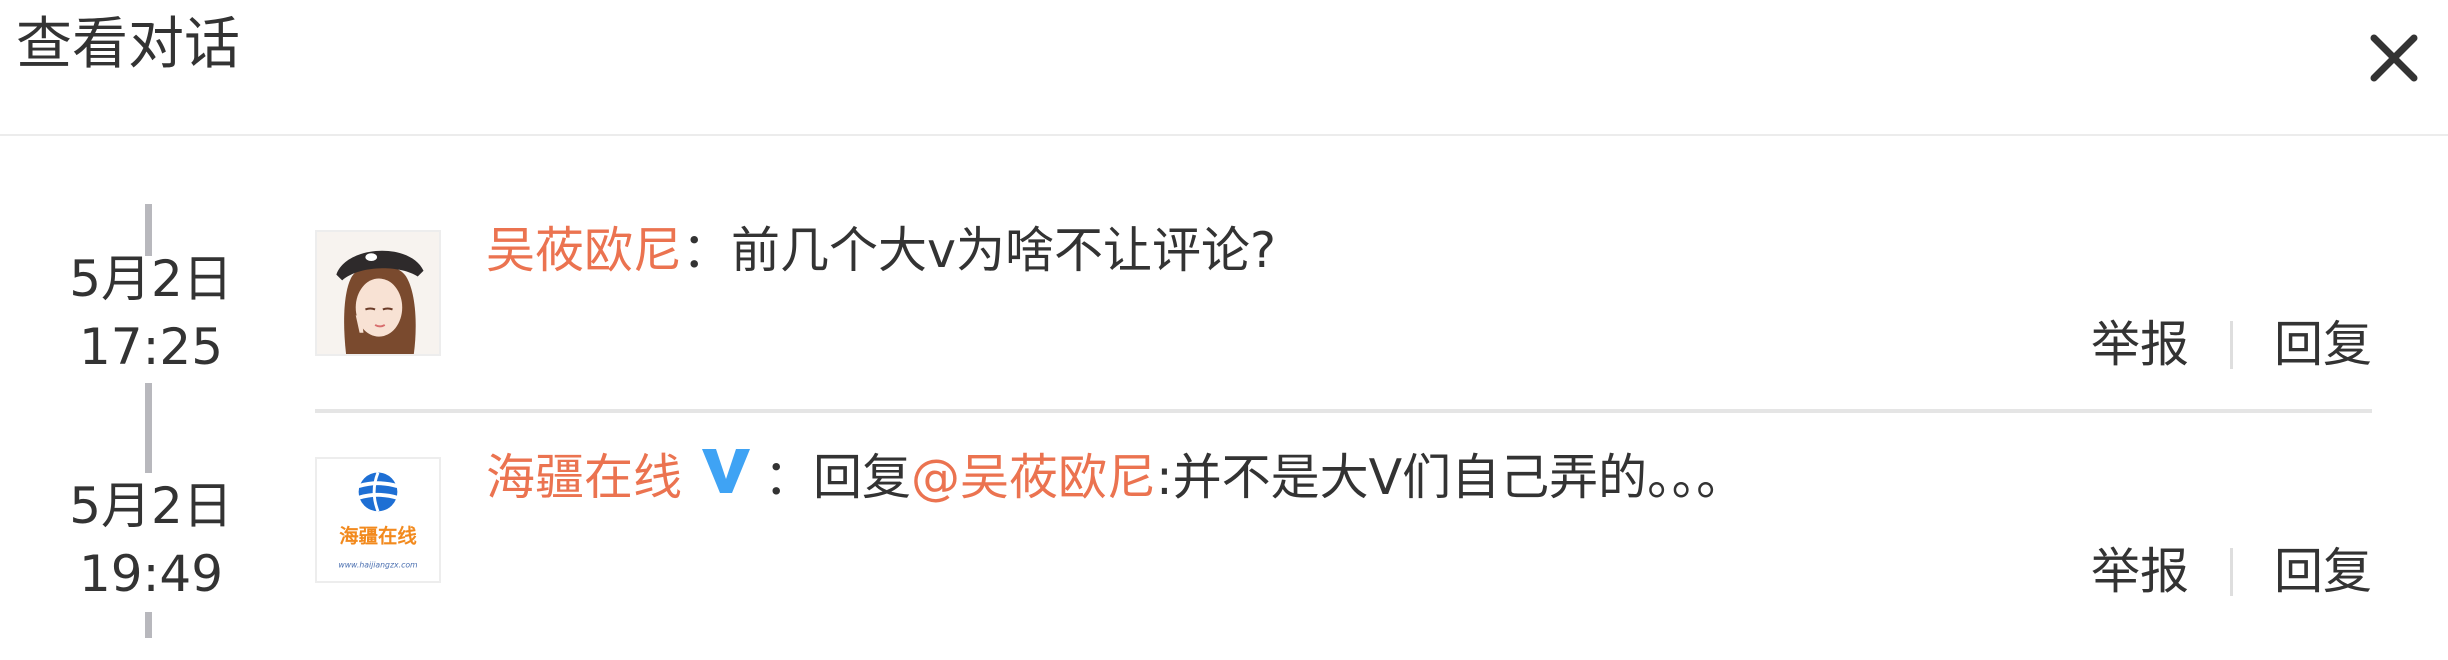 The width and height of the screenshot is (2448, 660). I want to click on avatar: 海疆在线 www.haijiangzx.com, so click(378, 520).